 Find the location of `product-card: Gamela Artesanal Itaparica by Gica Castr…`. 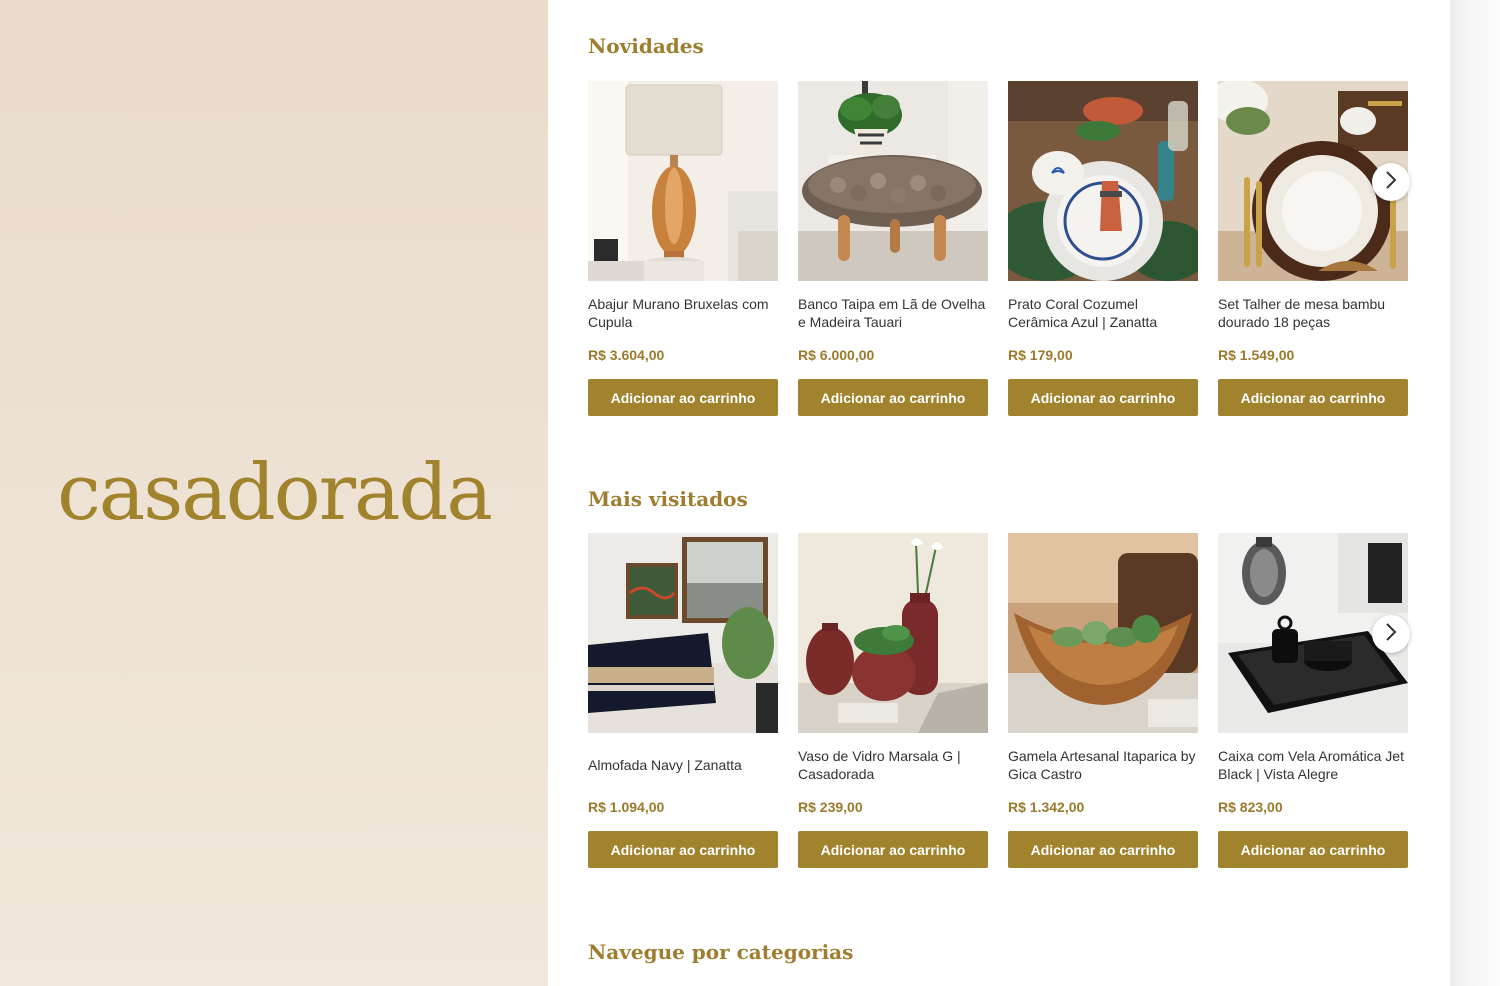

product-card: Gamela Artesanal Itaparica by Gica Castr… is located at coordinates (1103, 703).